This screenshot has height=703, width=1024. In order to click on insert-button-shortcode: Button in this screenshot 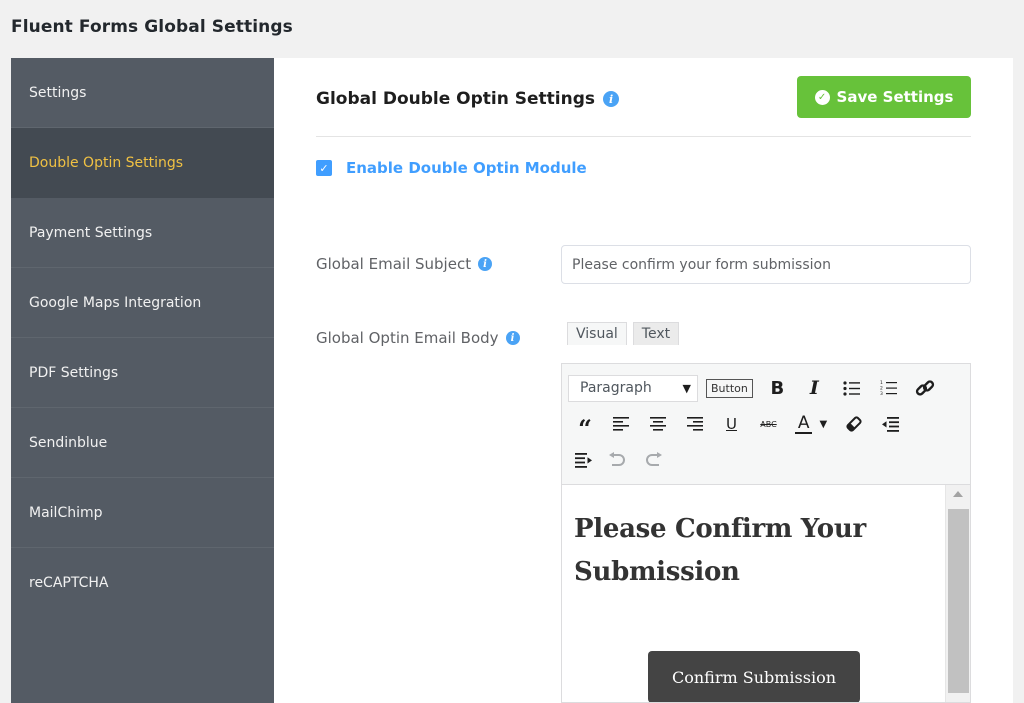, I will do `click(729, 388)`.